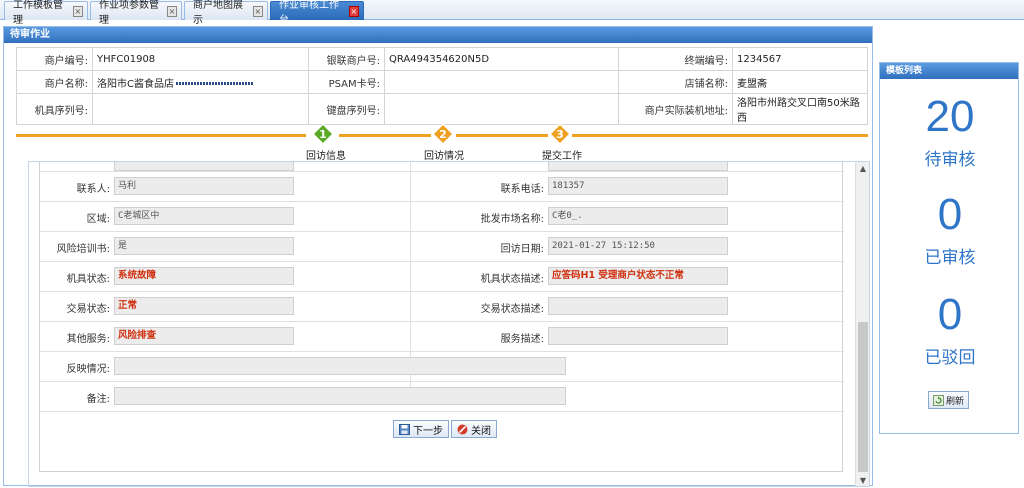 This screenshot has height=488, width=1024. Describe the element at coordinates (512, 309) in the screenshot. I see `field-label: 交易状态描述:` at that location.